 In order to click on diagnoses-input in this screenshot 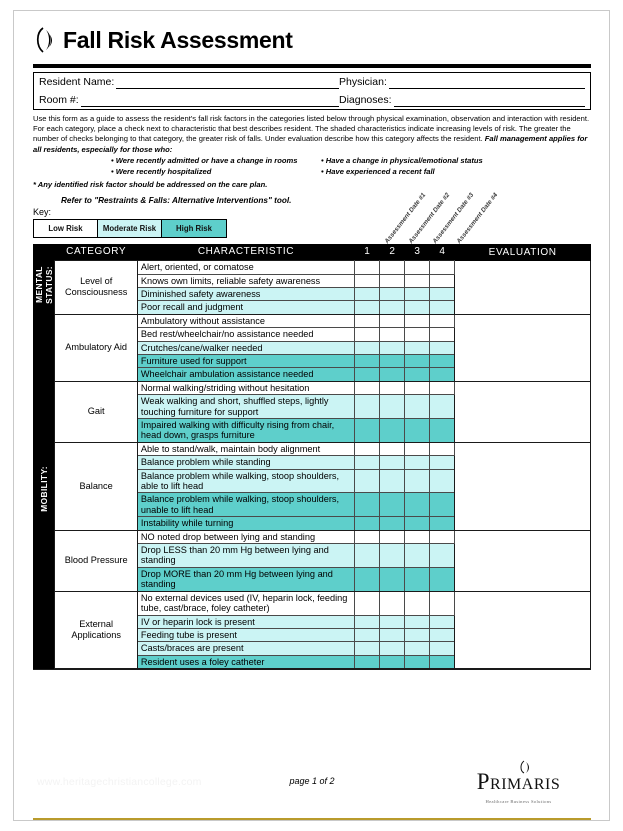, I will do `click(489, 102)`.